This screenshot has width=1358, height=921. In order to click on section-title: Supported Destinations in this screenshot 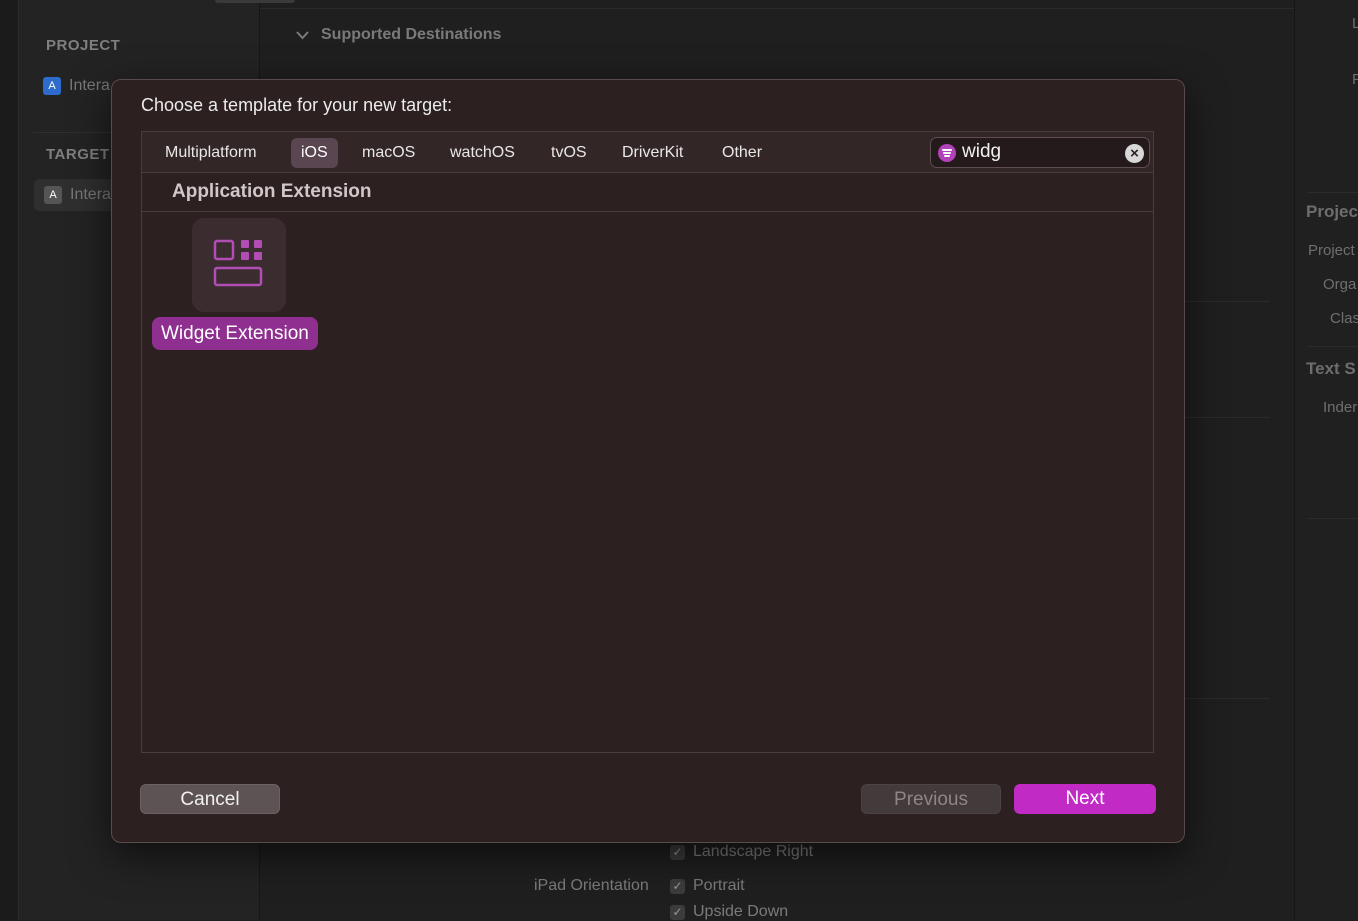, I will do `click(411, 34)`.